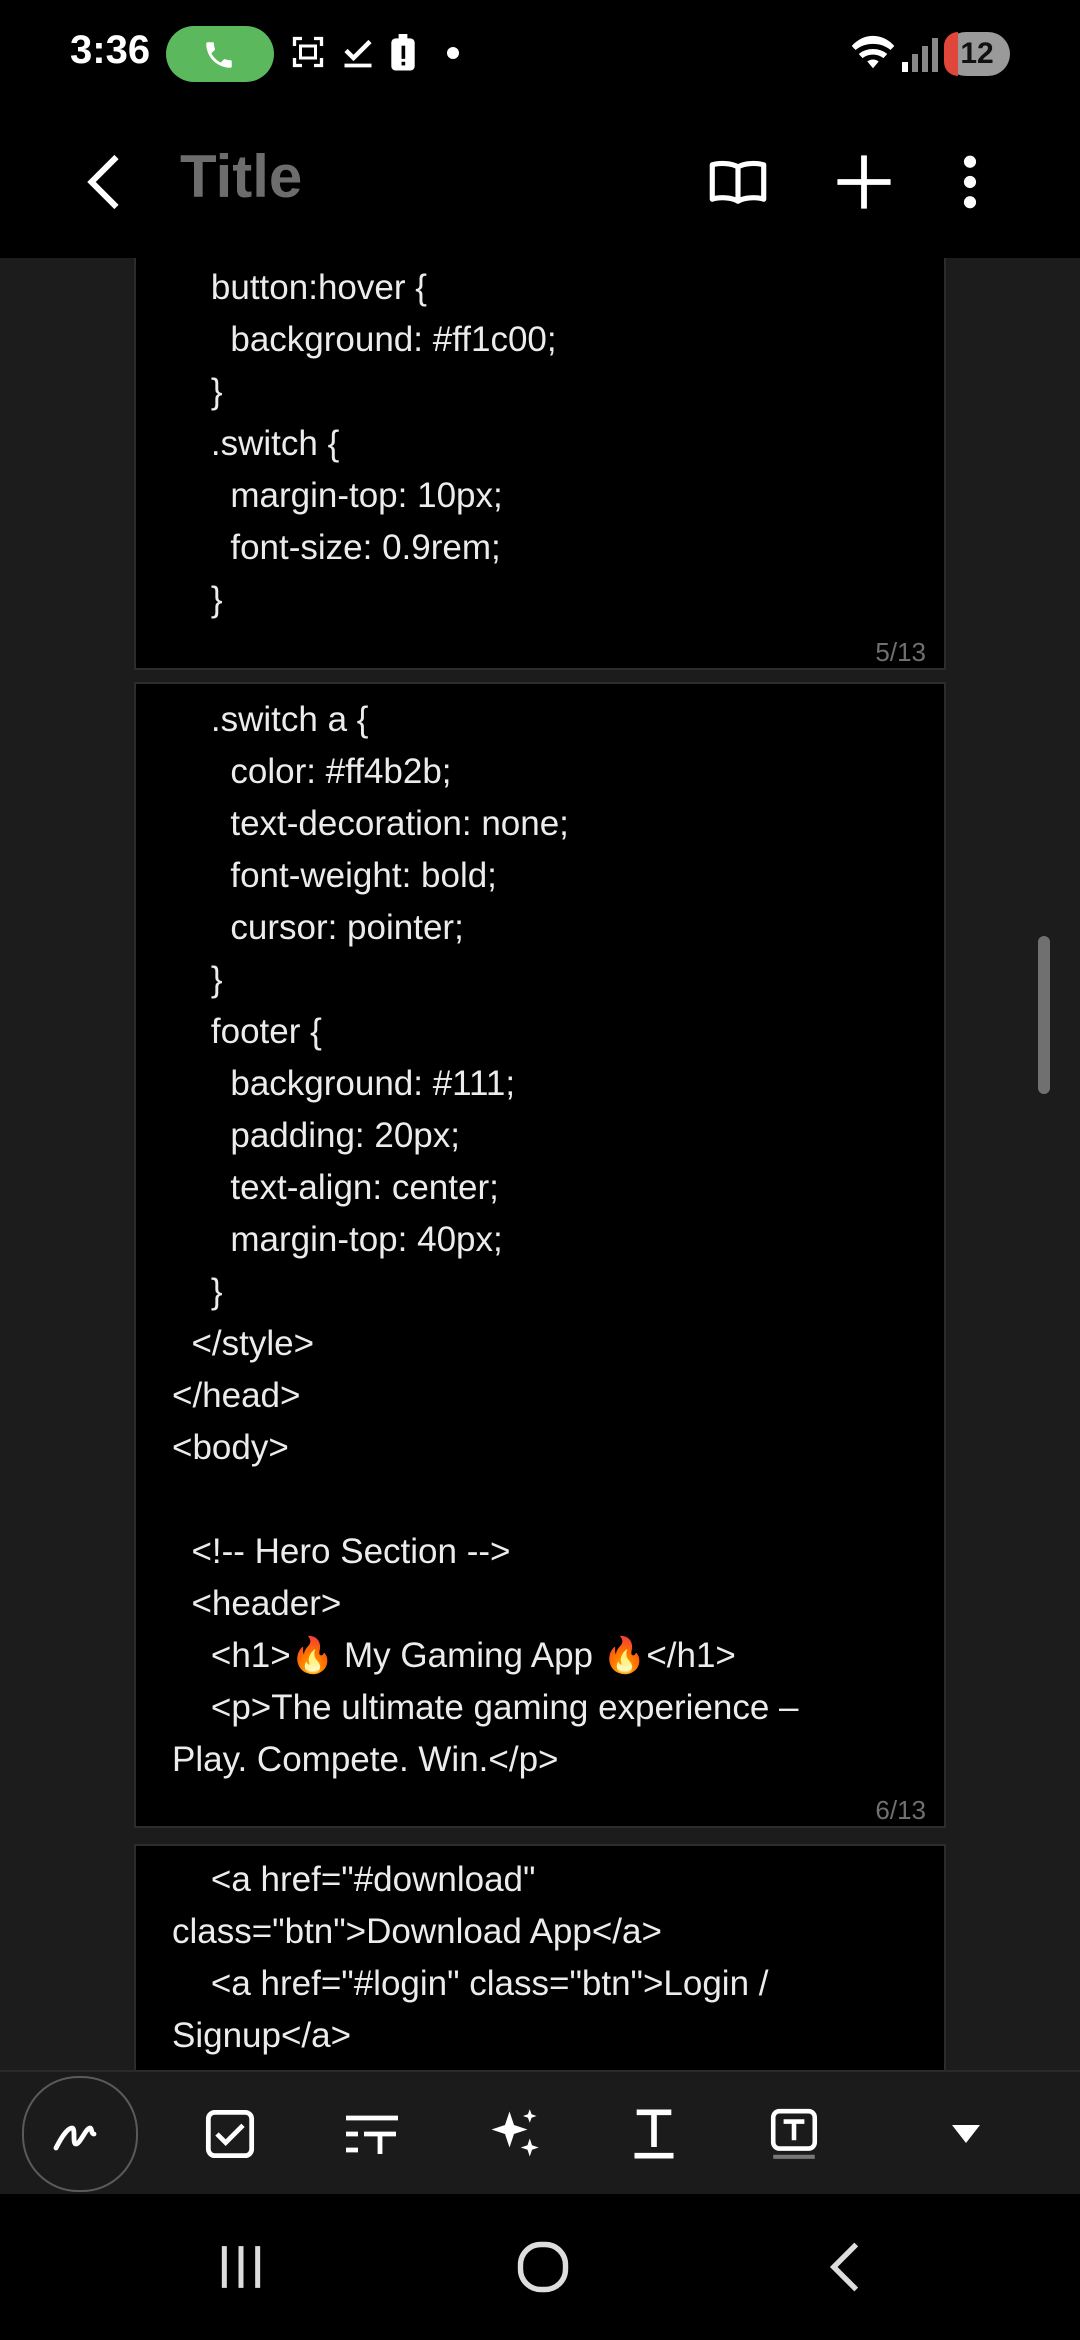  I want to click on ai-sparkle-icon, so click(515, 2133).